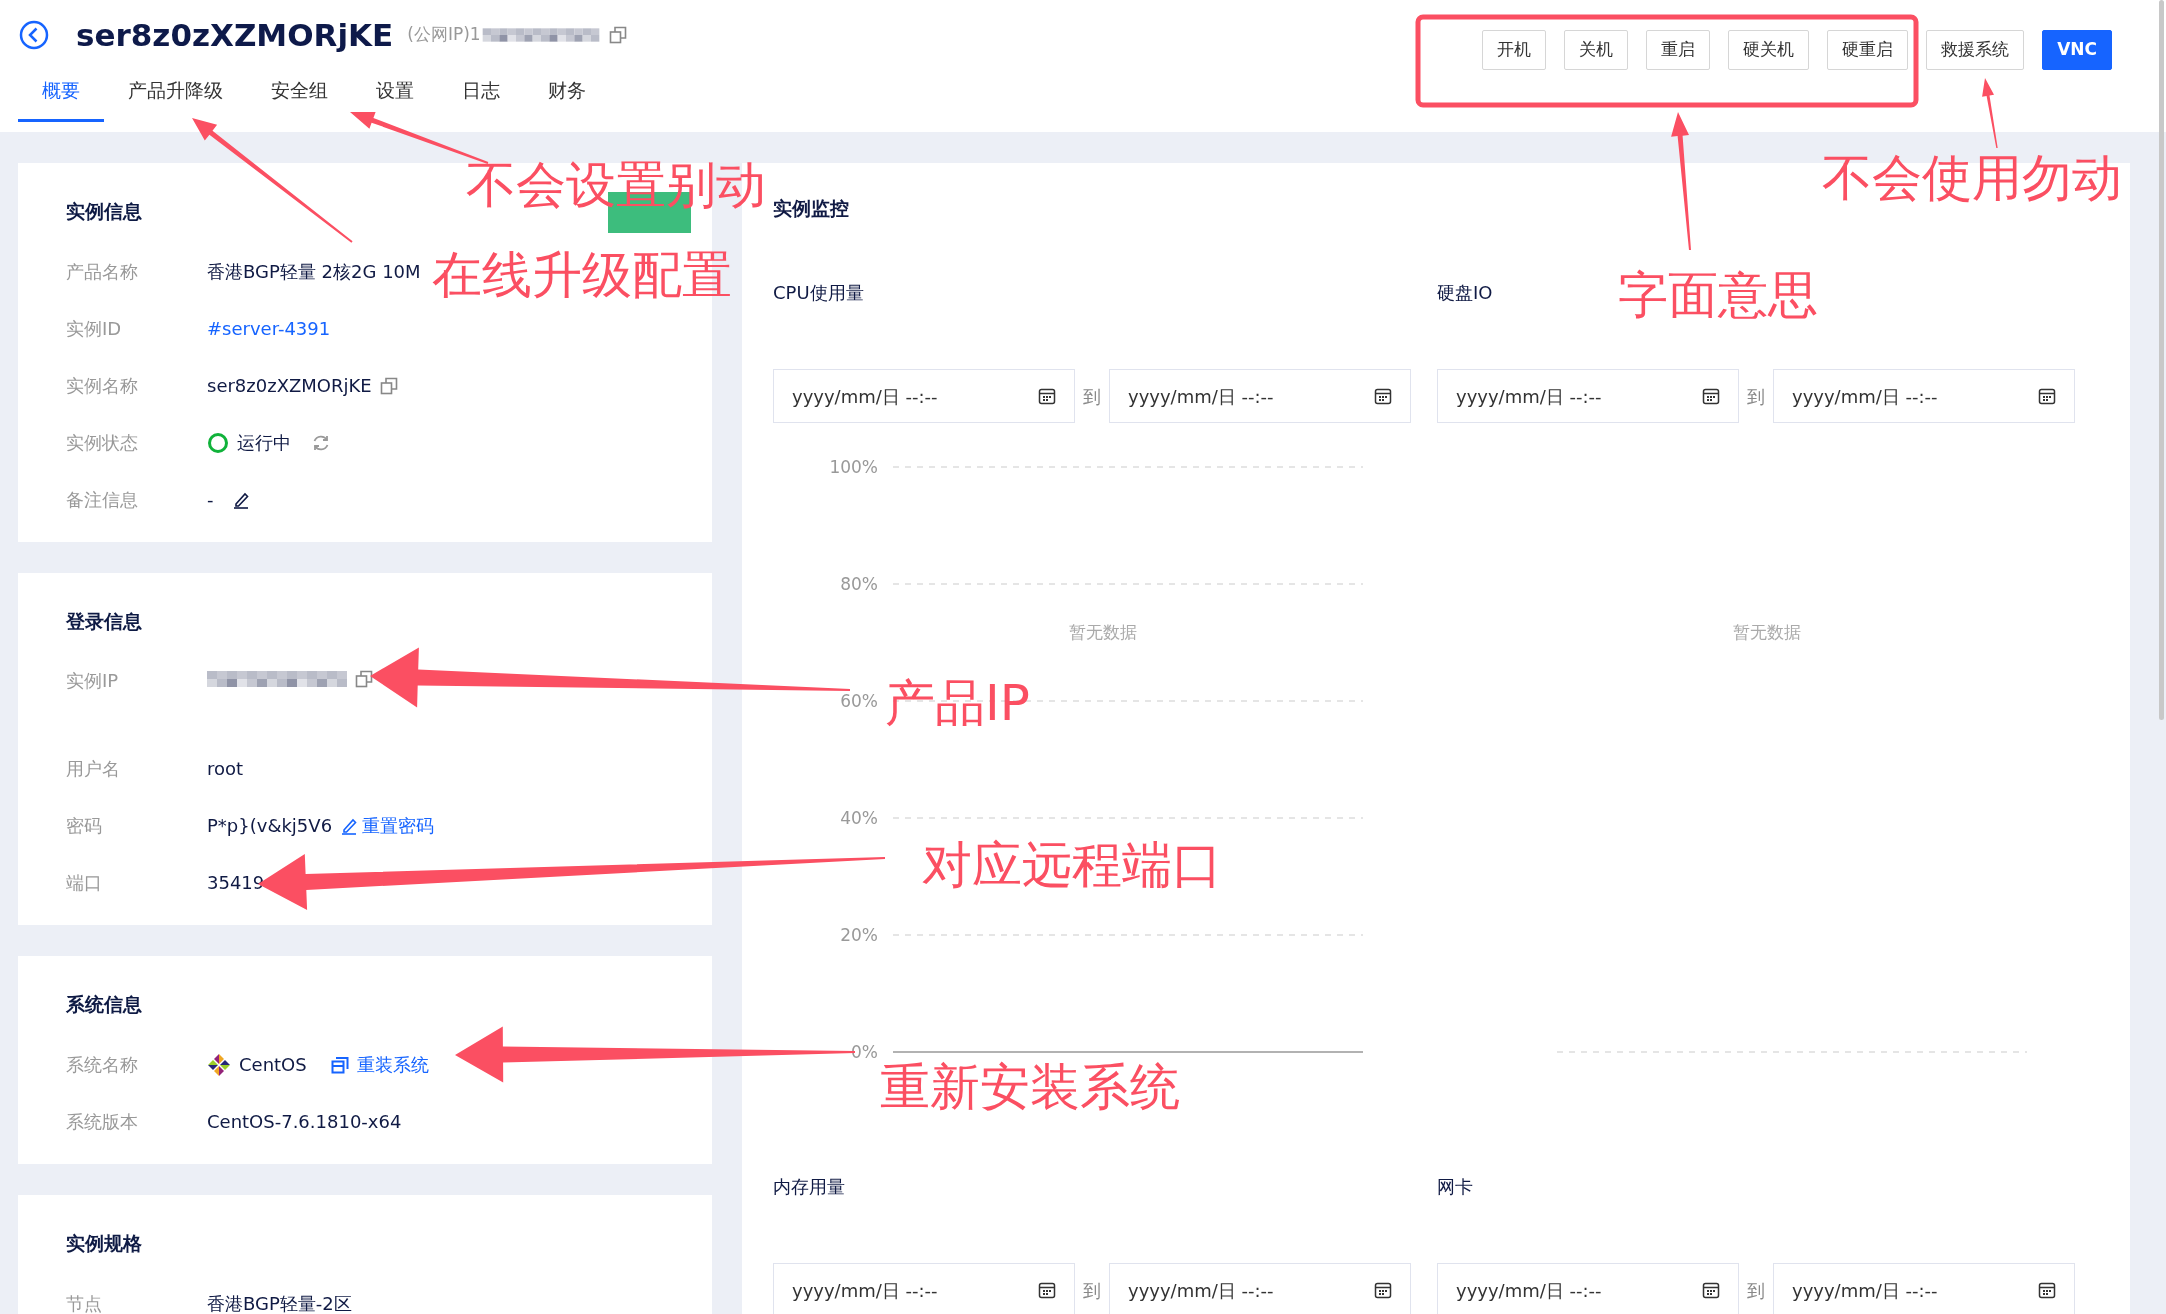 The height and width of the screenshot is (1314, 2166). Describe the element at coordinates (175, 92) in the screenshot. I see `tab: 产品升降级` at that location.